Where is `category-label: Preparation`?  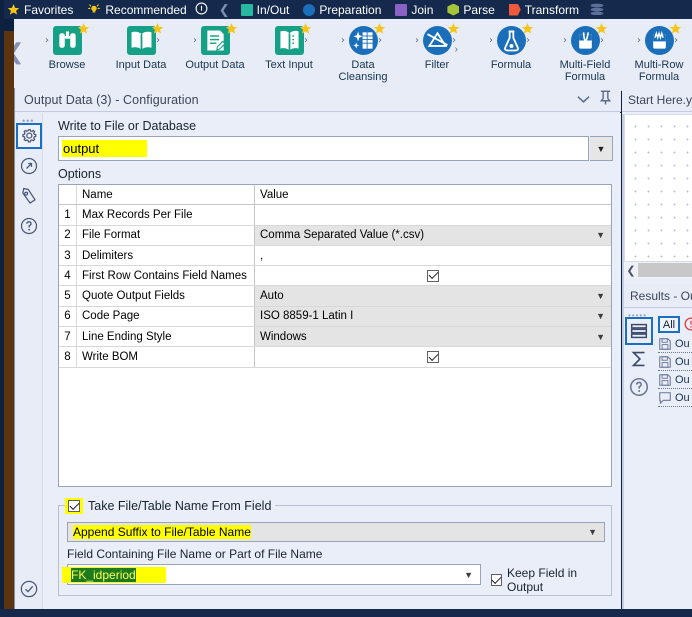 category-label: Preparation is located at coordinates (350, 9).